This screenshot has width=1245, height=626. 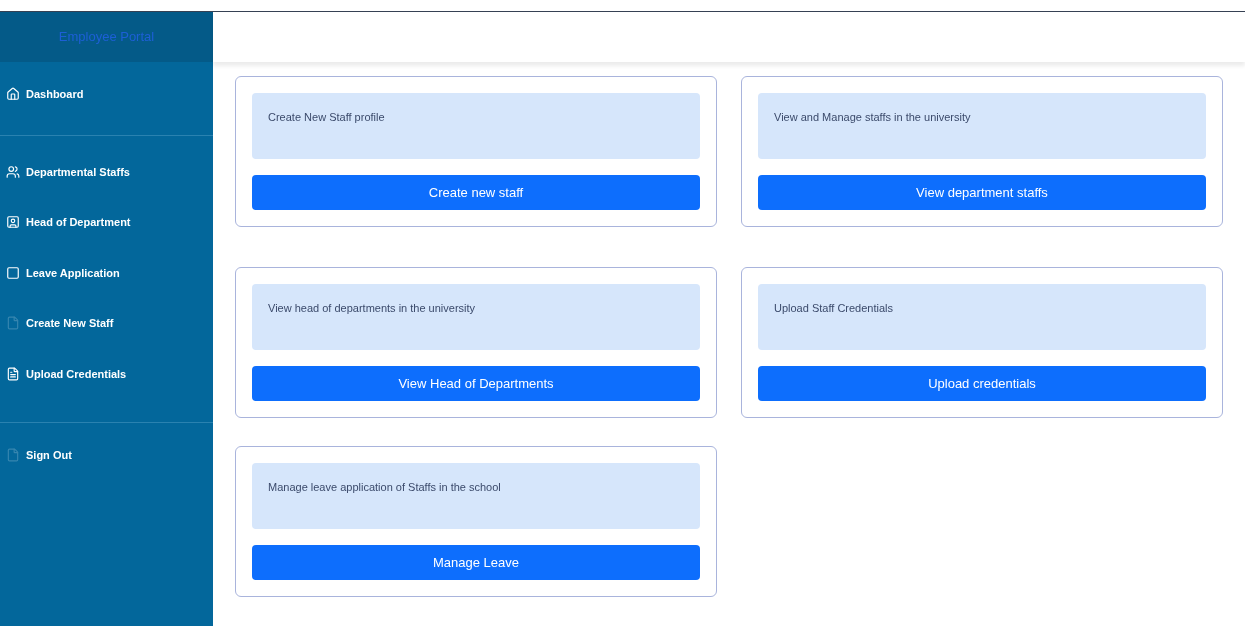 What do you see at coordinates (372, 308) in the screenshot?
I see `card-description: View head of departments in the university` at bounding box center [372, 308].